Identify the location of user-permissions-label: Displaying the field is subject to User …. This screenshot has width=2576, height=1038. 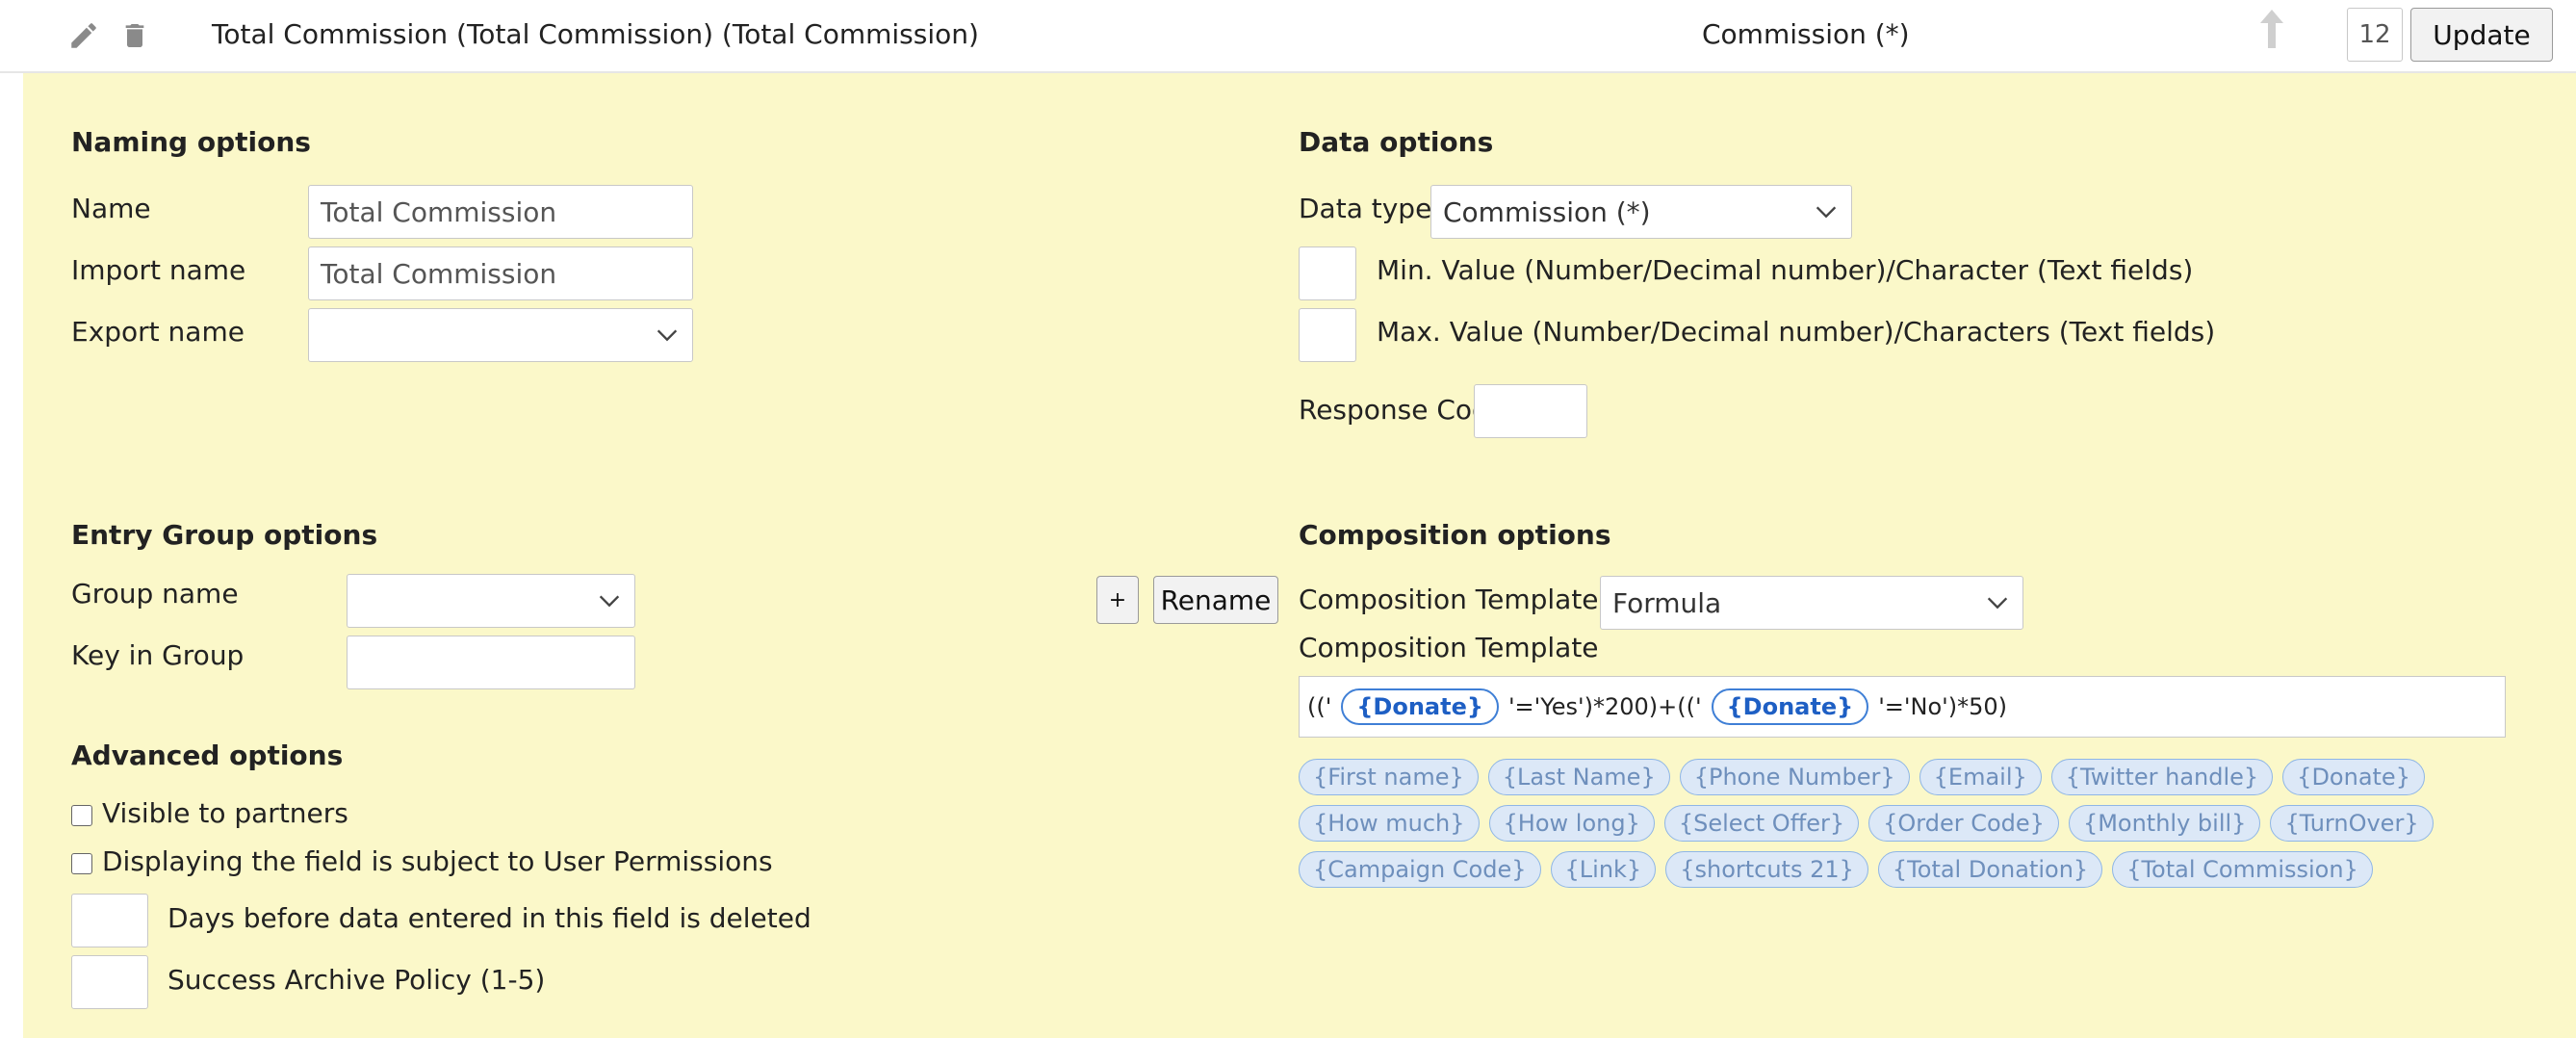
(438, 861).